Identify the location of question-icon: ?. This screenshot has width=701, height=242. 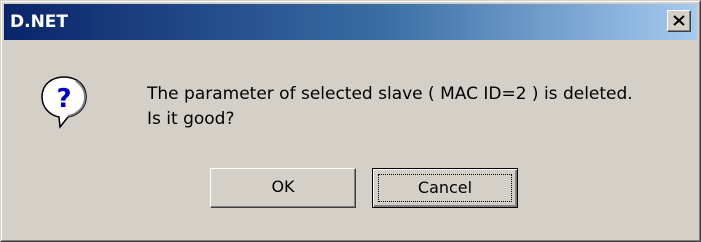
(64, 102).